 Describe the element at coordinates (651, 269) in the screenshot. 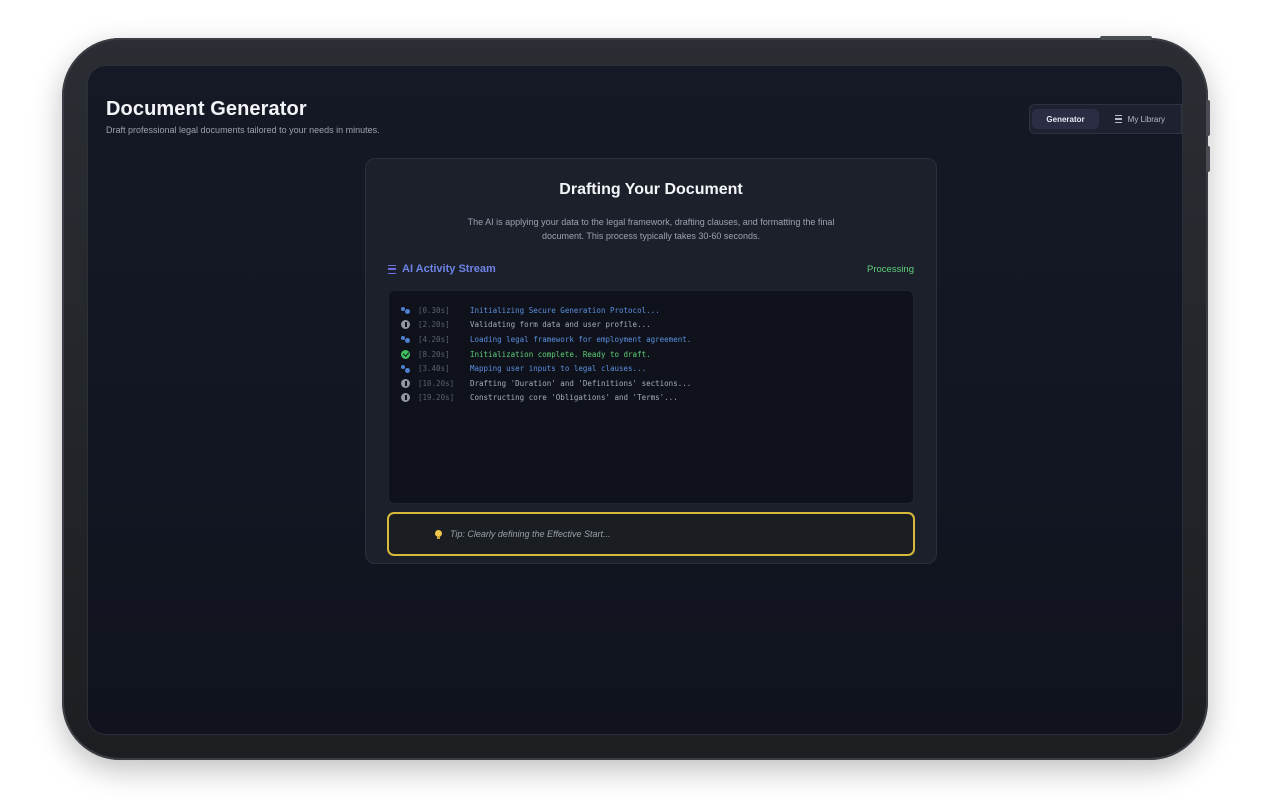

I see `activity-stream-header: AI Activity Stream Processing` at that location.